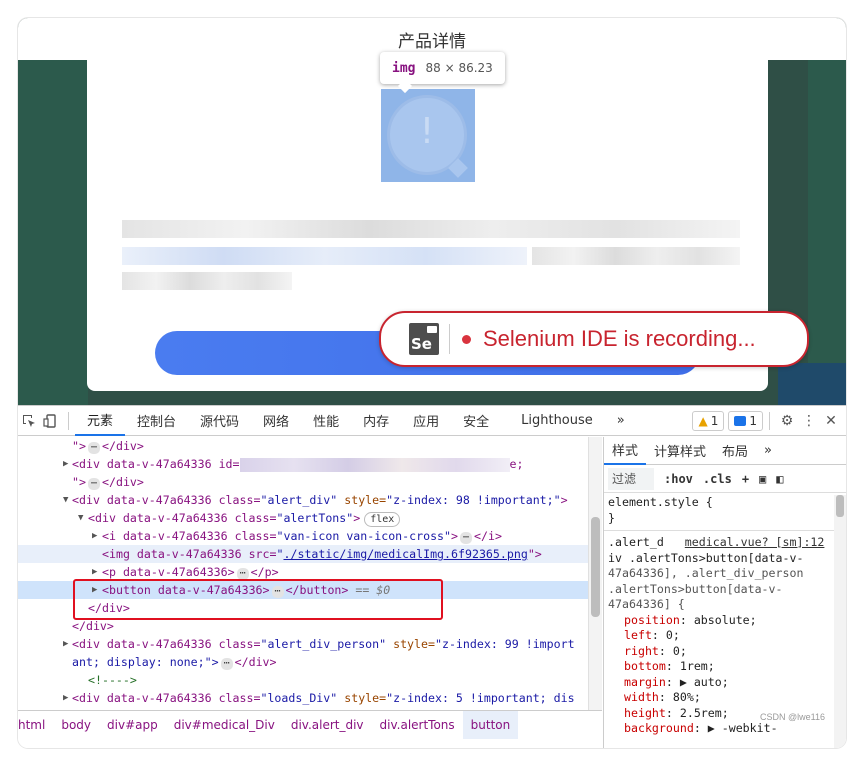 The image size is (864, 766). I want to click on tooltip-tag: img, so click(404, 68).